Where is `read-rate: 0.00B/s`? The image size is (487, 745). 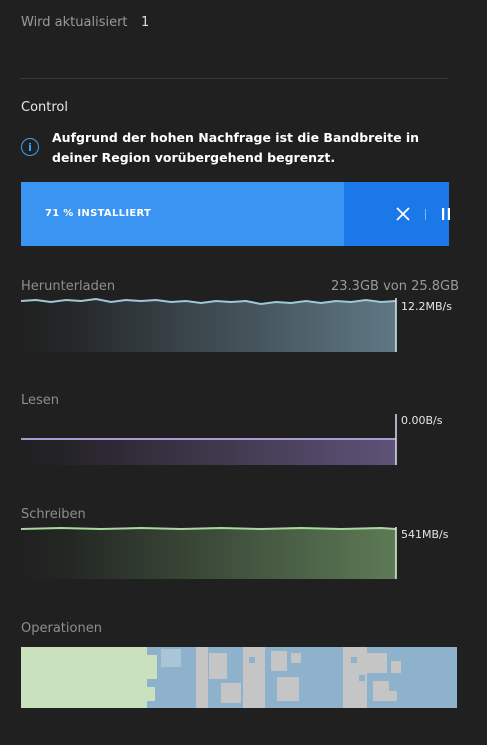 read-rate: 0.00B/s is located at coordinates (422, 420).